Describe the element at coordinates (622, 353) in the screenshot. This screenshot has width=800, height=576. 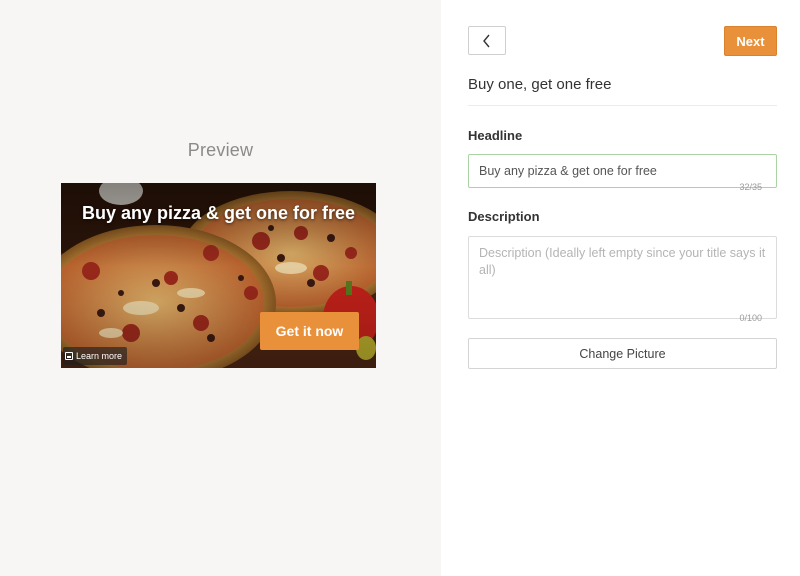
I see `change-picture-button: Change Picture` at that location.